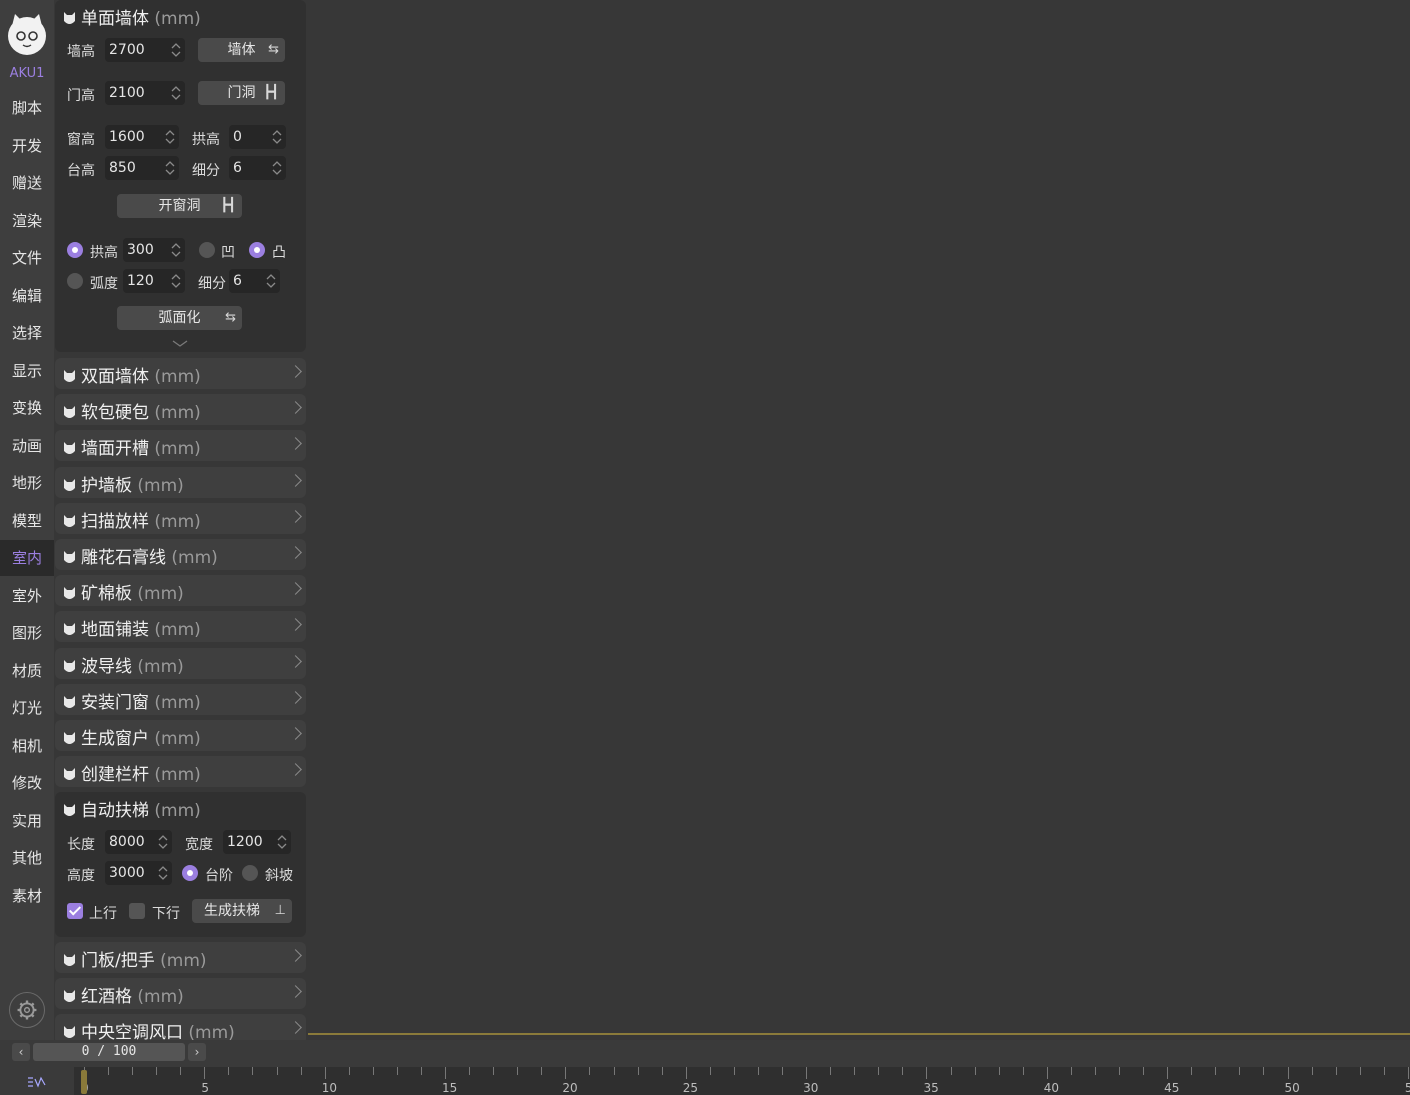  Describe the element at coordinates (27, 34) in the screenshot. I see `cat-logo-icon` at that location.